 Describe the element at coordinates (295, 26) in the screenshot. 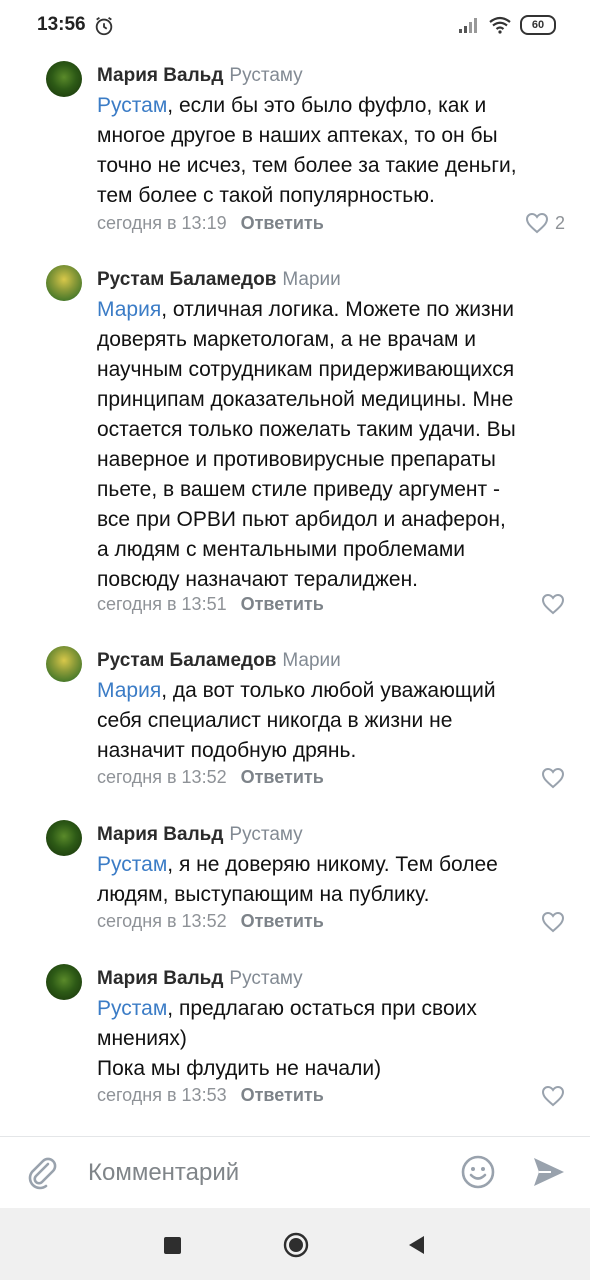

I see `status-bar: 13:56 60` at that location.